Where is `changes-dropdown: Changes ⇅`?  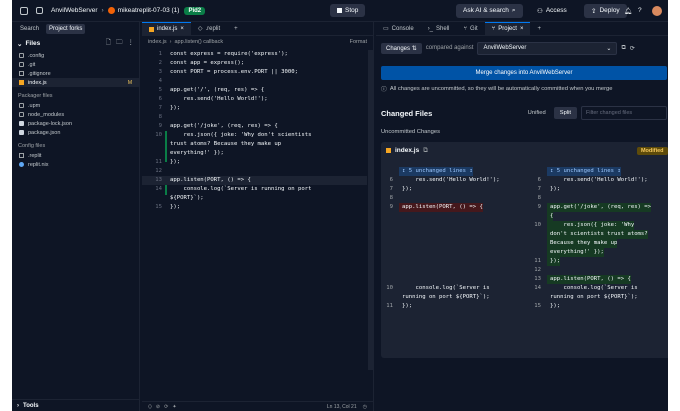 changes-dropdown: Changes ⇅ is located at coordinates (401, 48).